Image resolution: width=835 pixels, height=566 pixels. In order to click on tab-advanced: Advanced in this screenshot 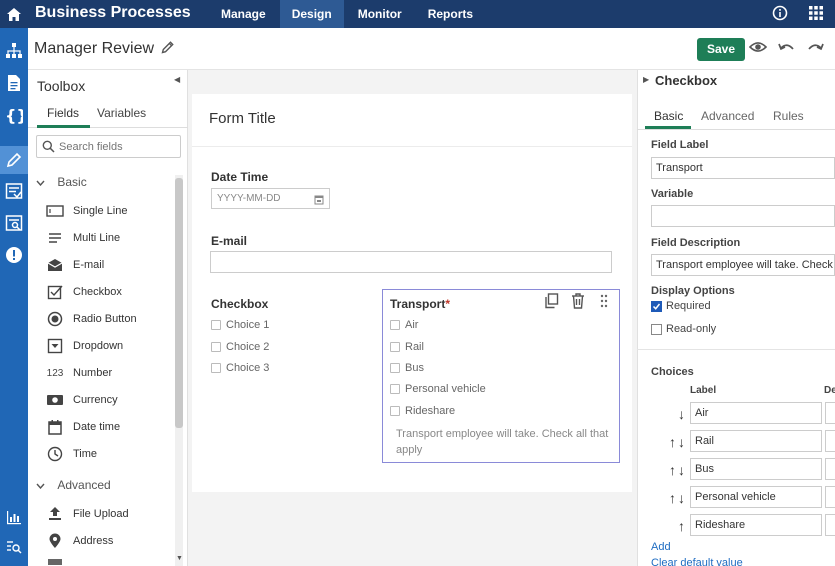, I will do `click(727, 116)`.